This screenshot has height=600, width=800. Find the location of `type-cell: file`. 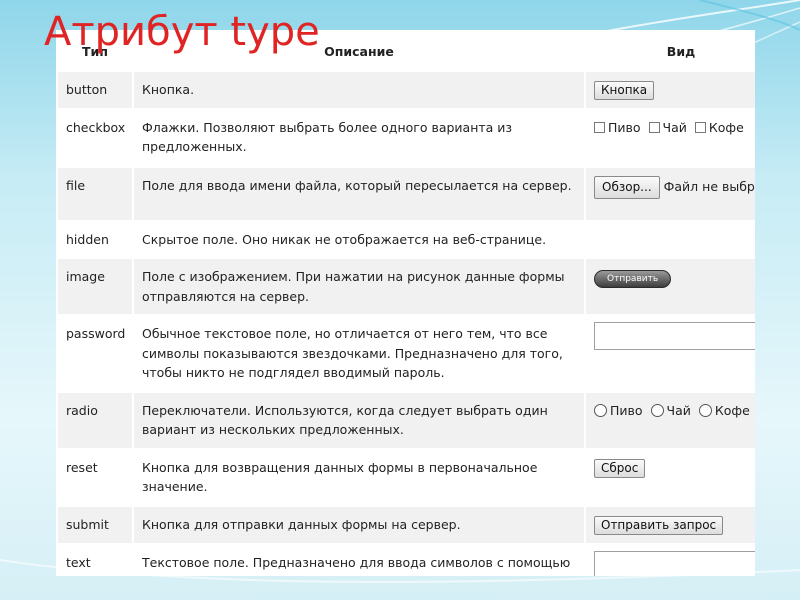

type-cell: file is located at coordinates (95, 193).